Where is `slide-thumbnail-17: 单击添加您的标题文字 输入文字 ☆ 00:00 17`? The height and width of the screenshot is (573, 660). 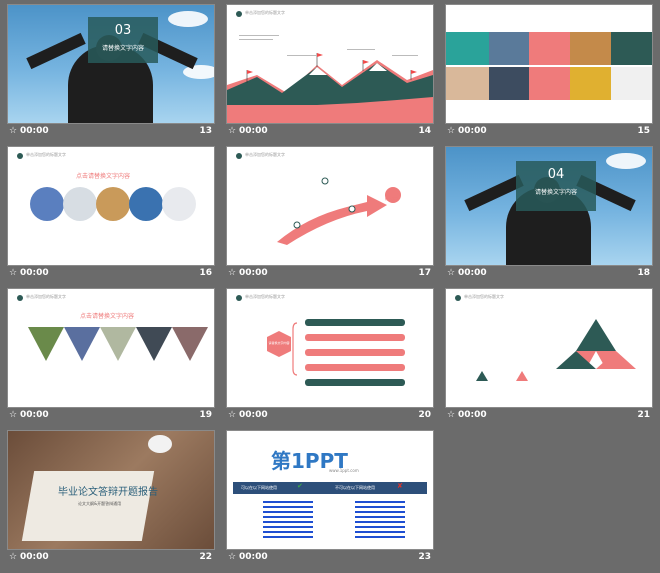
slide-thumbnail-17: 单击添加您的标题文字 输入文字 ☆ 00:00 17 is located at coordinates (330, 216).